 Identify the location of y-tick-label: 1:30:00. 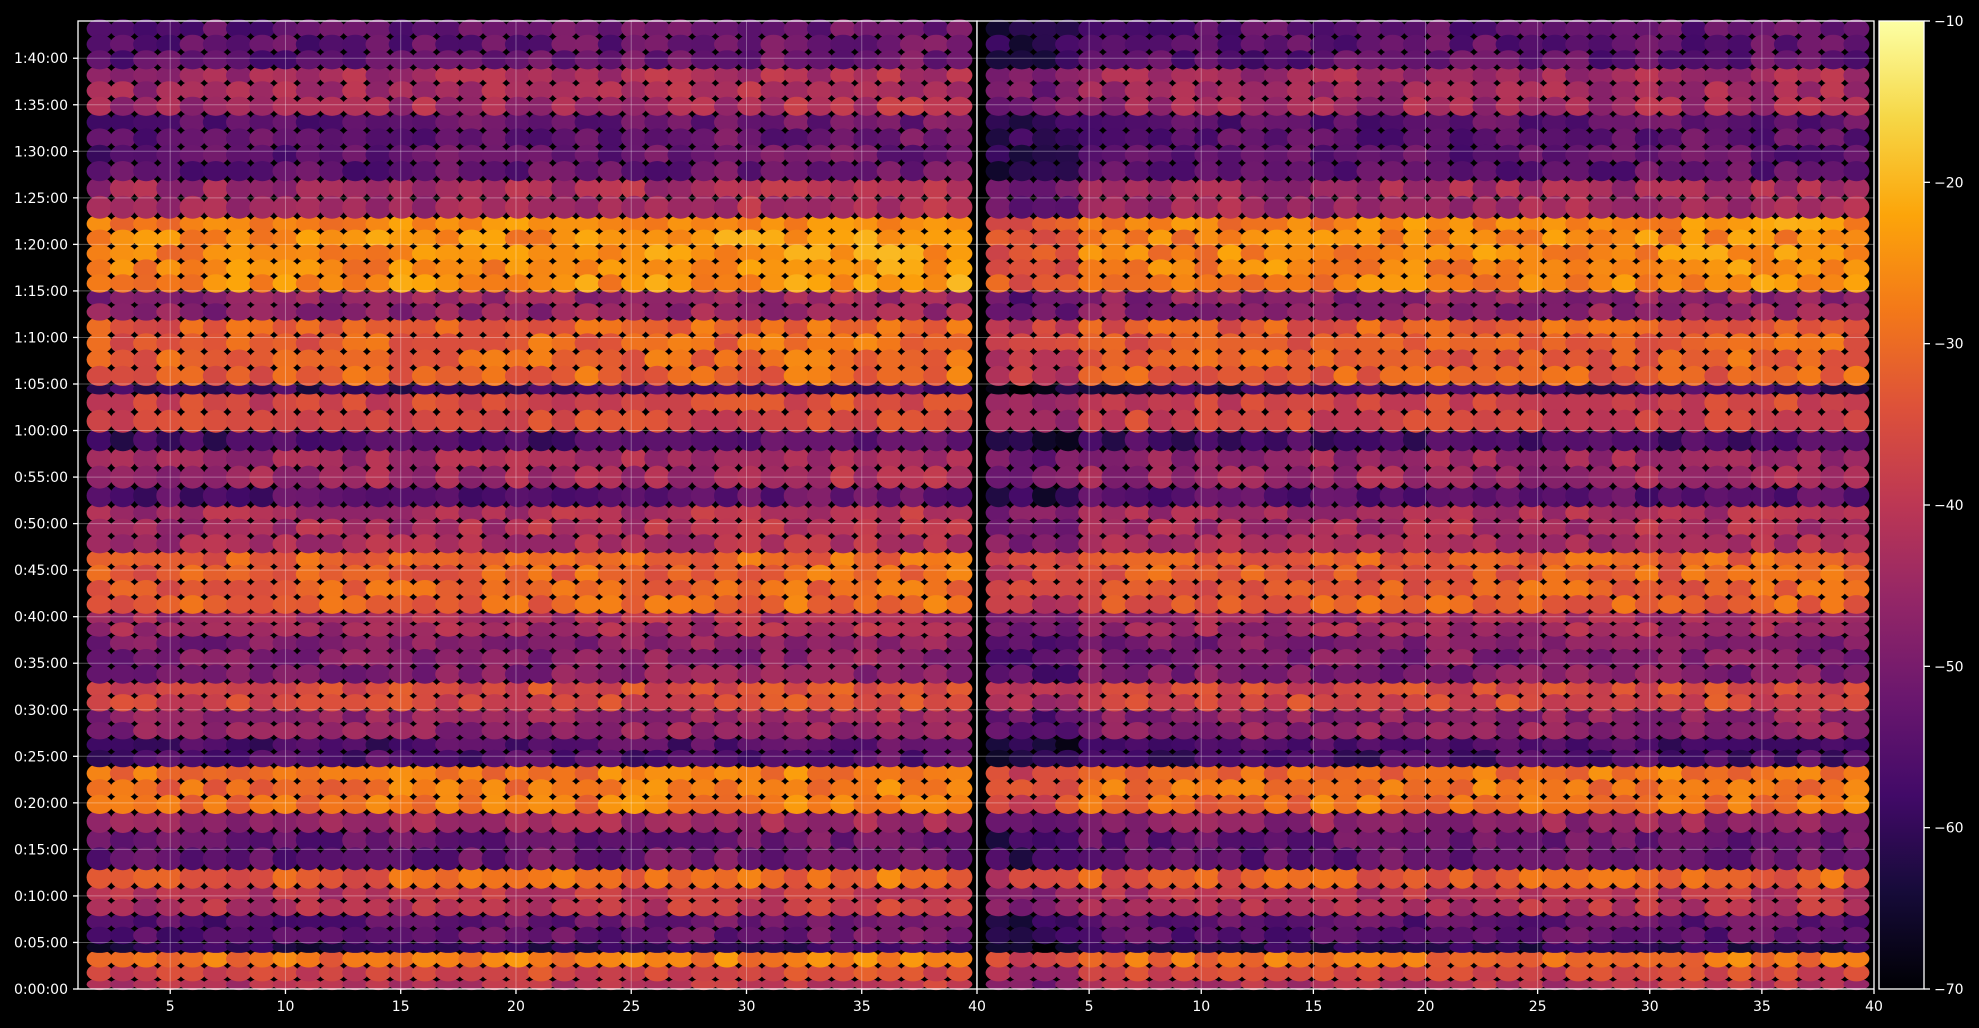
(41, 152).